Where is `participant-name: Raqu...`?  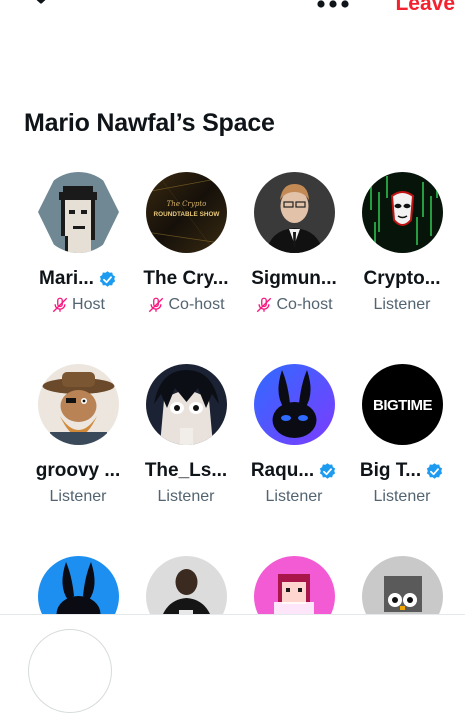
participant-name: Raqu... is located at coordinates (282, 470).